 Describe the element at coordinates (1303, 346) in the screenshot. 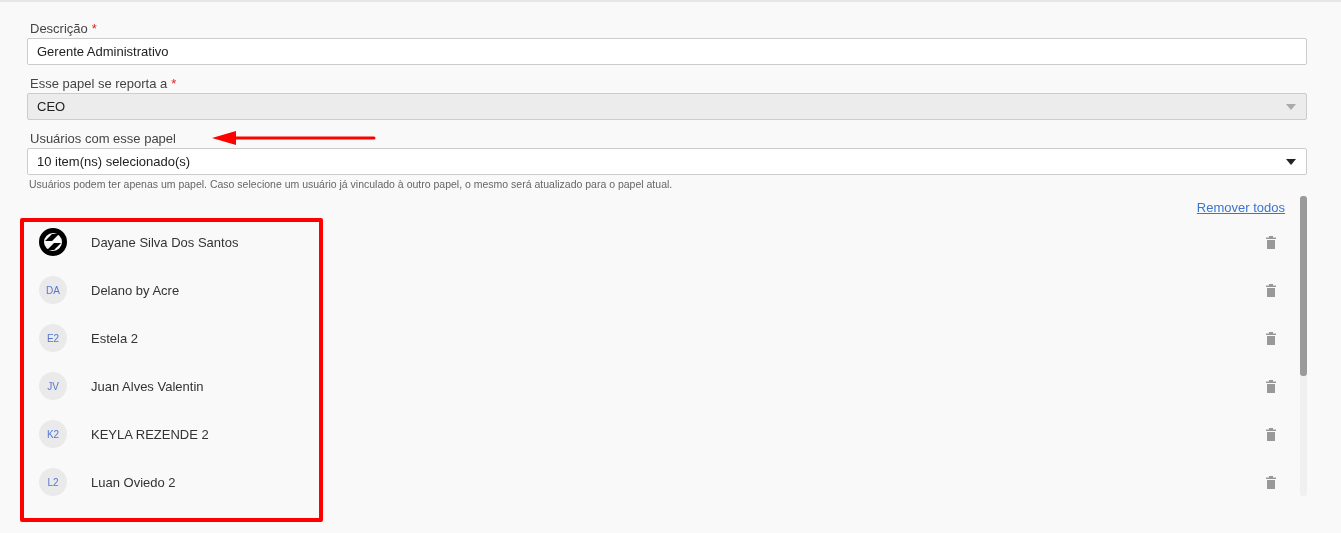

I see `scrollbar` at that location.